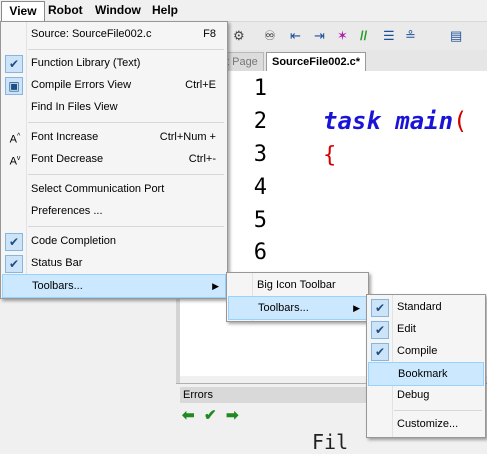 This screenshot has width=487, height=454. I want to click on menu-item-font-decrease: Av Font Decrease Ctrl+-, so click(114, 159).